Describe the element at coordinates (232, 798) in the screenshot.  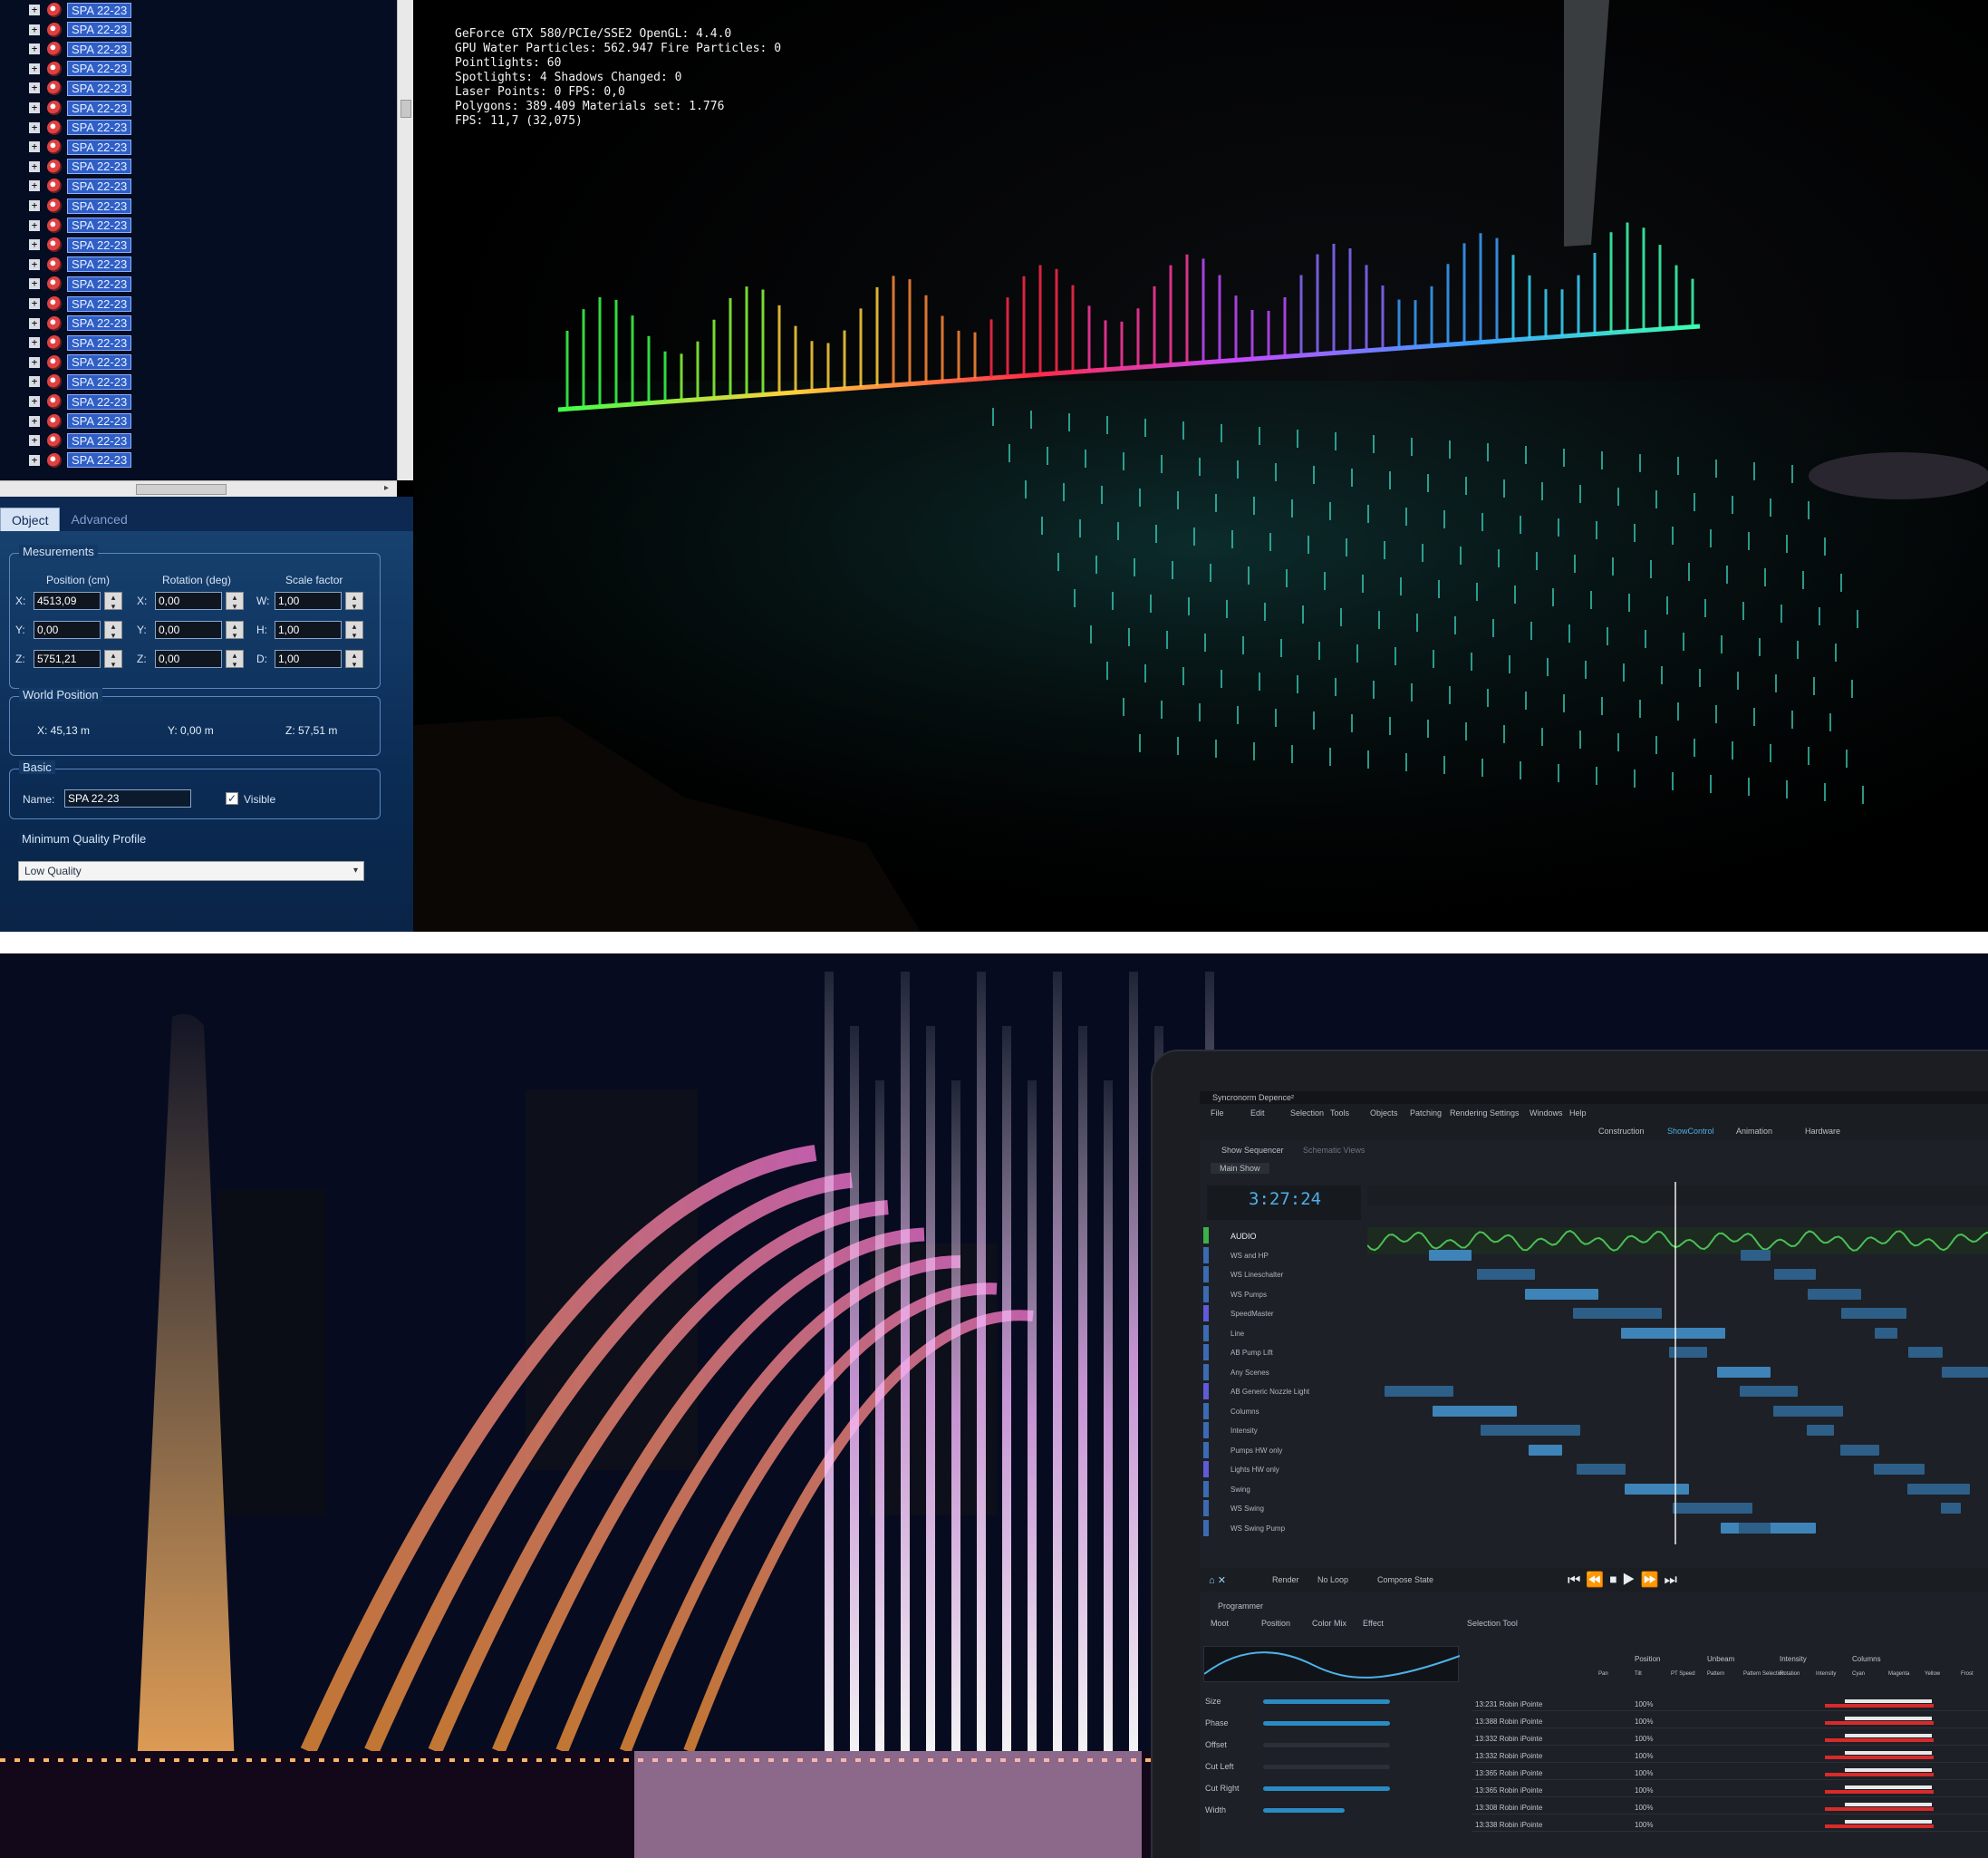
I see `visible-checkbox: ✓` at that location.